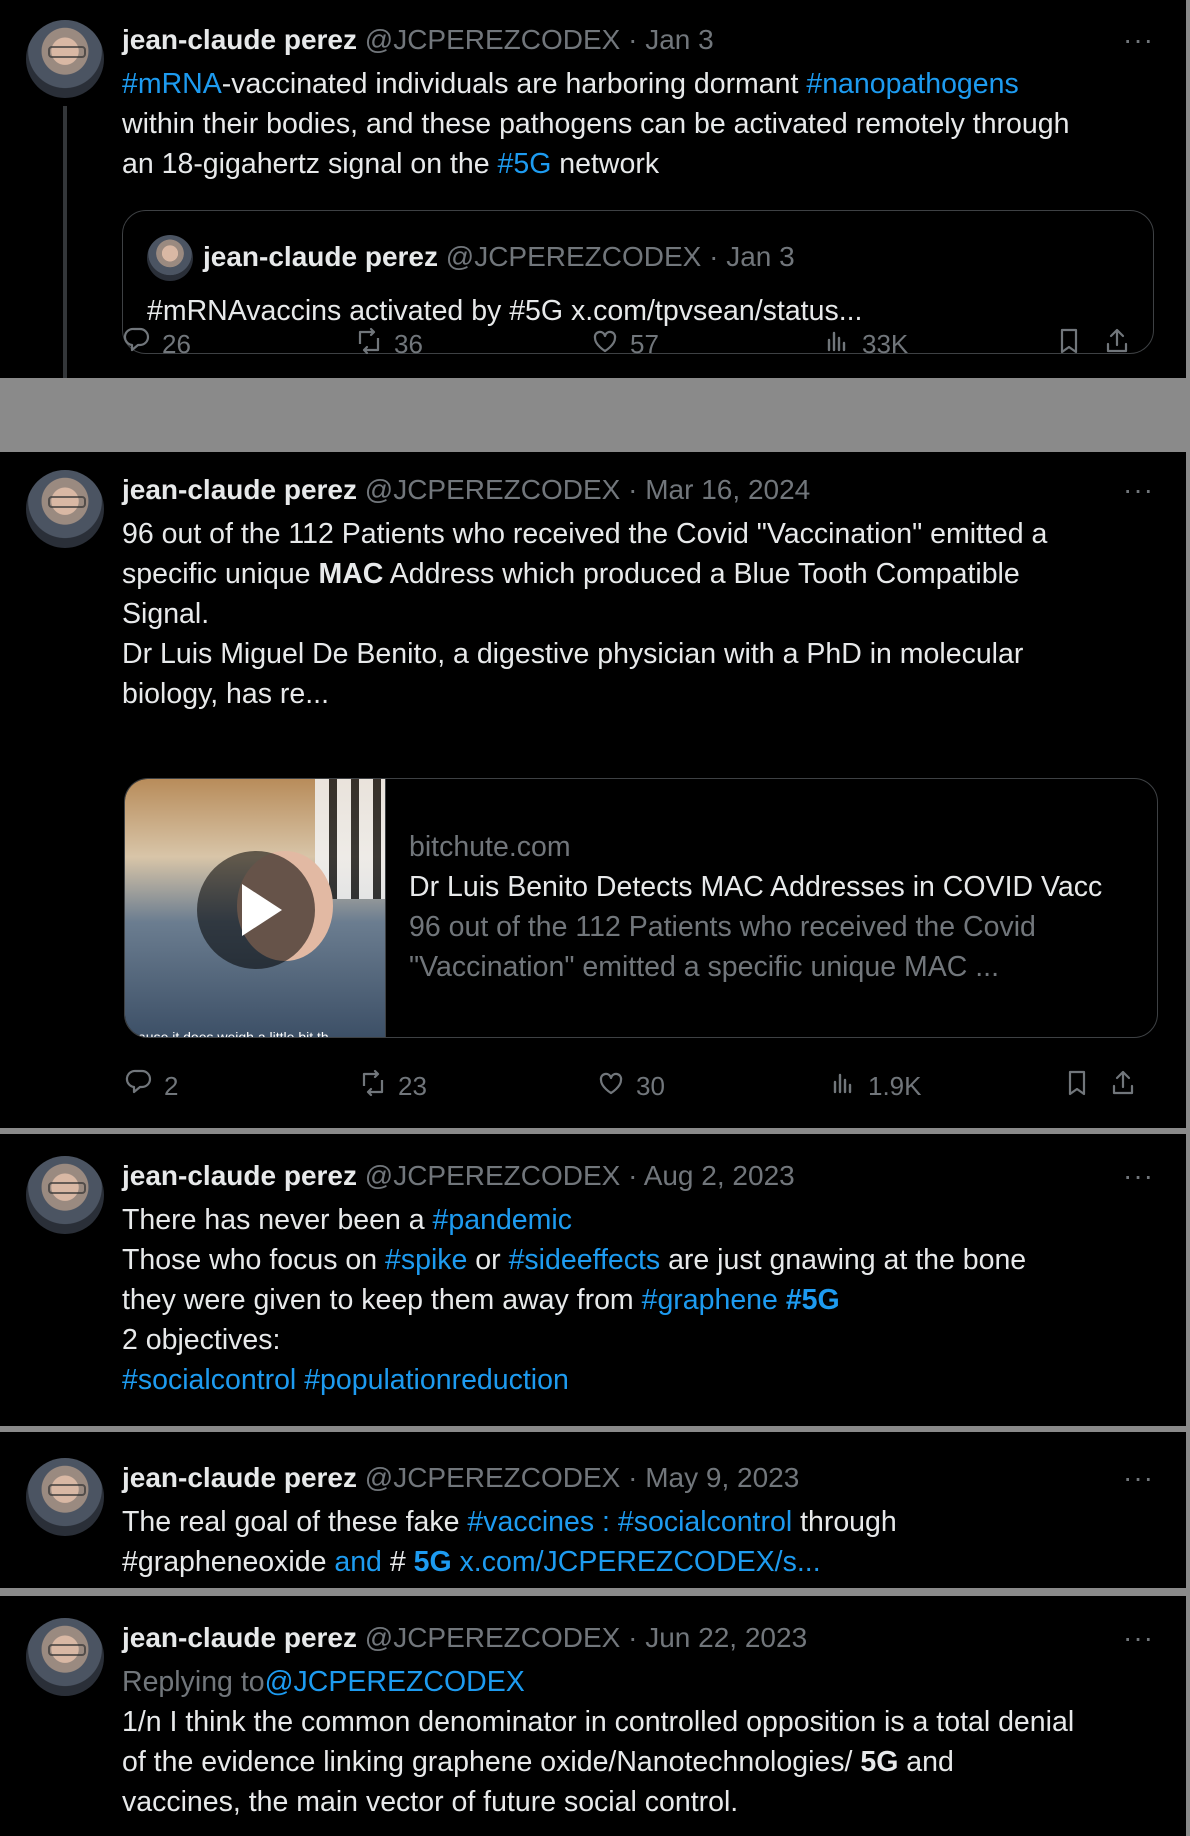 This screenshot has width=1190, height=1836. Describe the element at coordinates (722, 1477) in the screenshot. I see `post-date: May 9, 2023` at that location.